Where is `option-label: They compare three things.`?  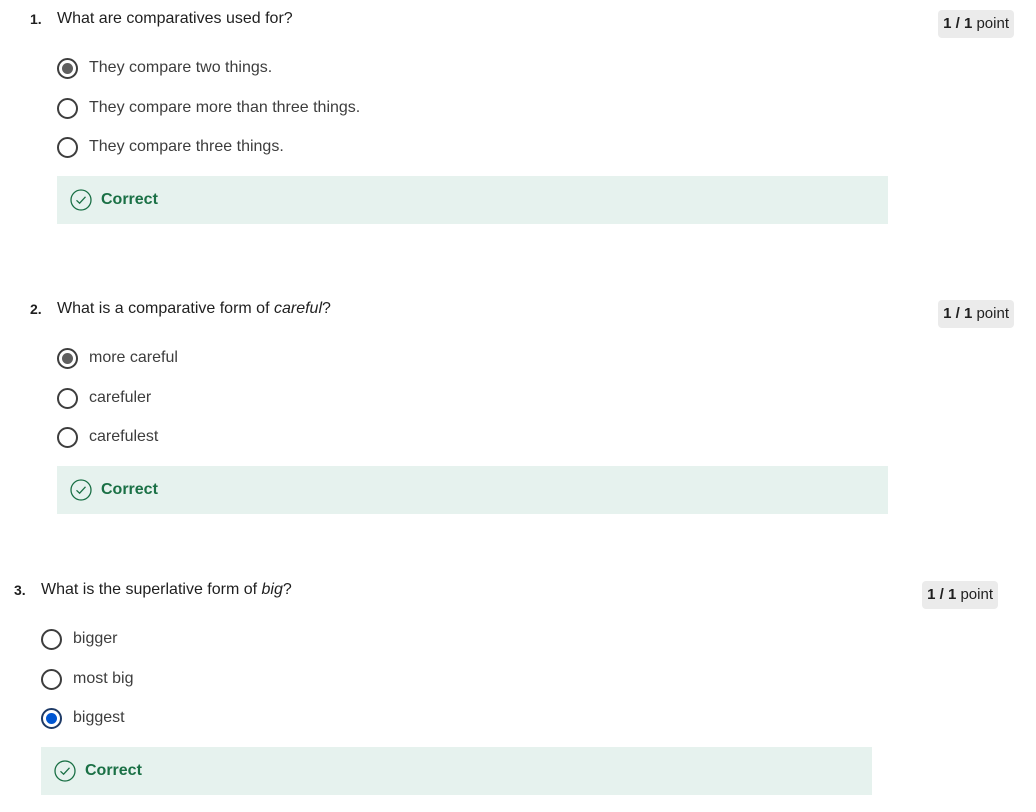 option-label: They compare three things. is located at coordinates (186, 146).